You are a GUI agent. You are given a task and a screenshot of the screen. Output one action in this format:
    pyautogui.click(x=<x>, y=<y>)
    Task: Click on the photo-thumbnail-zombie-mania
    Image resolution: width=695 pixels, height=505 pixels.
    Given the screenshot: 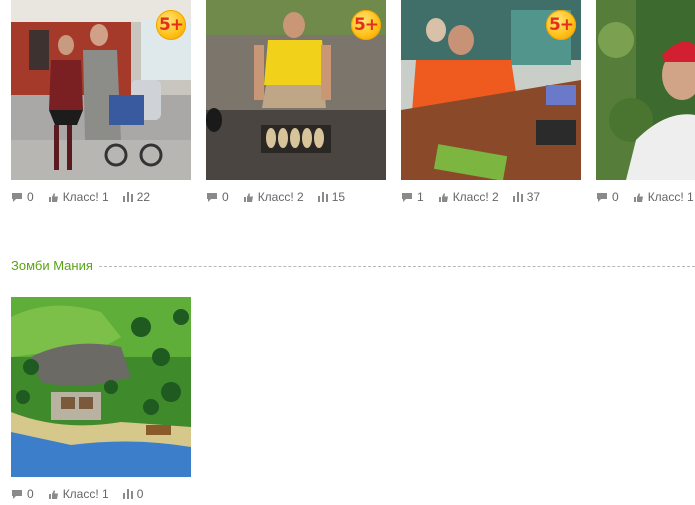 What is the action you would take?
    pyautogui.click(x=101, y=387)
    